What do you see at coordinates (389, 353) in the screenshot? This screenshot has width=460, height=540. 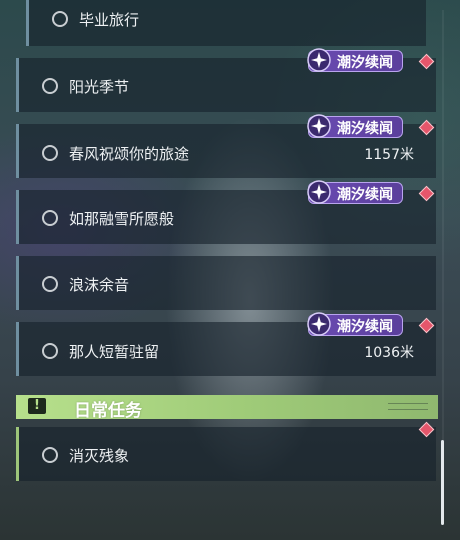 I see `quest-distance: 1036米` at bounding box center [389, 353].